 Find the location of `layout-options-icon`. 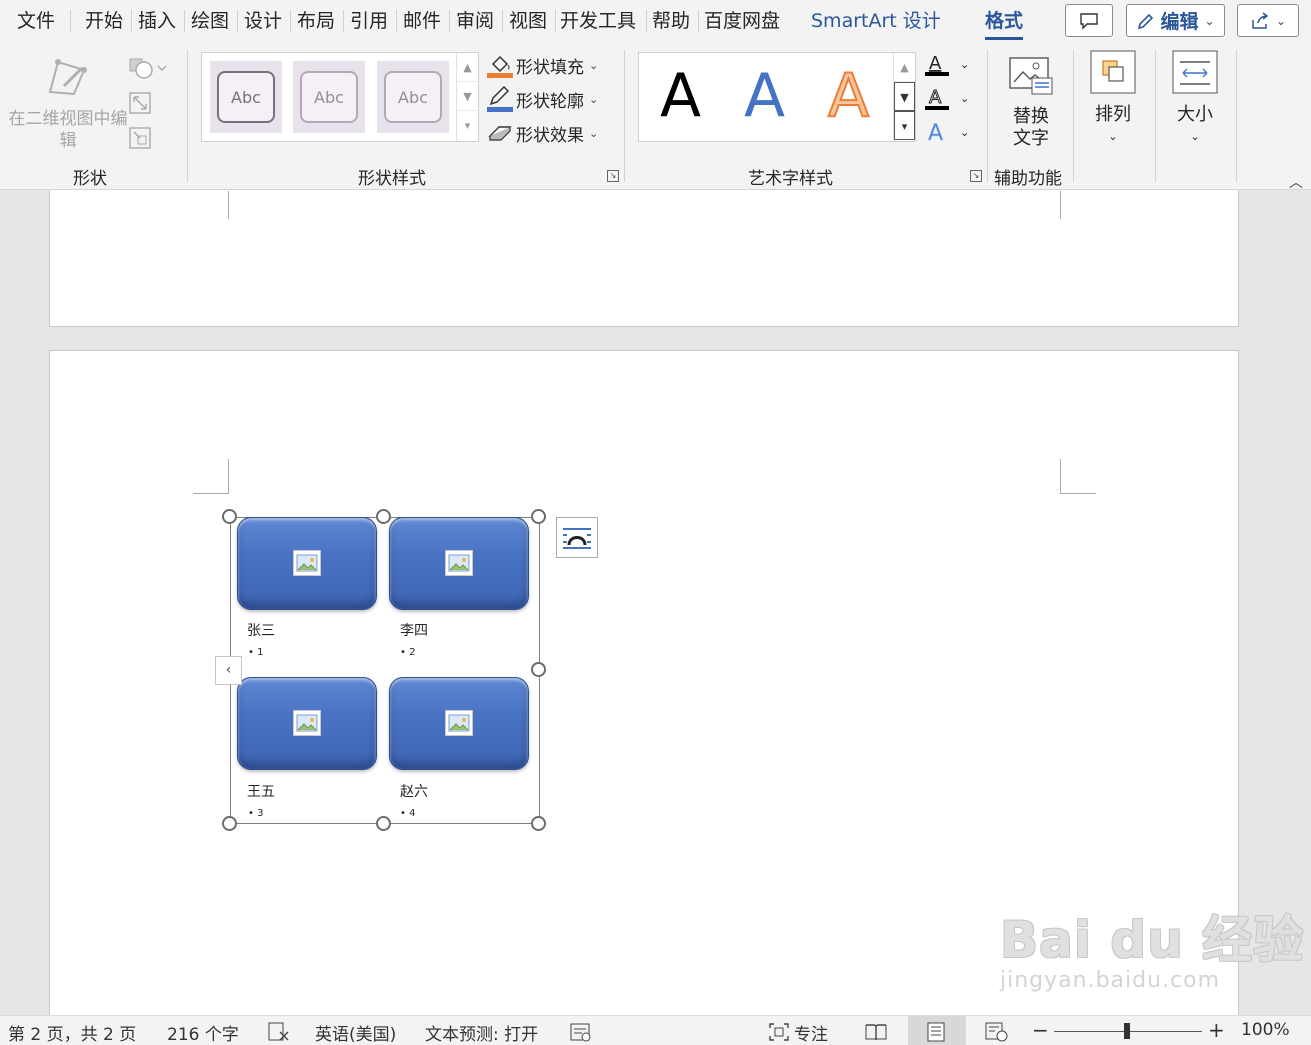

layout-options-icon is located at coordinates (577, 538).